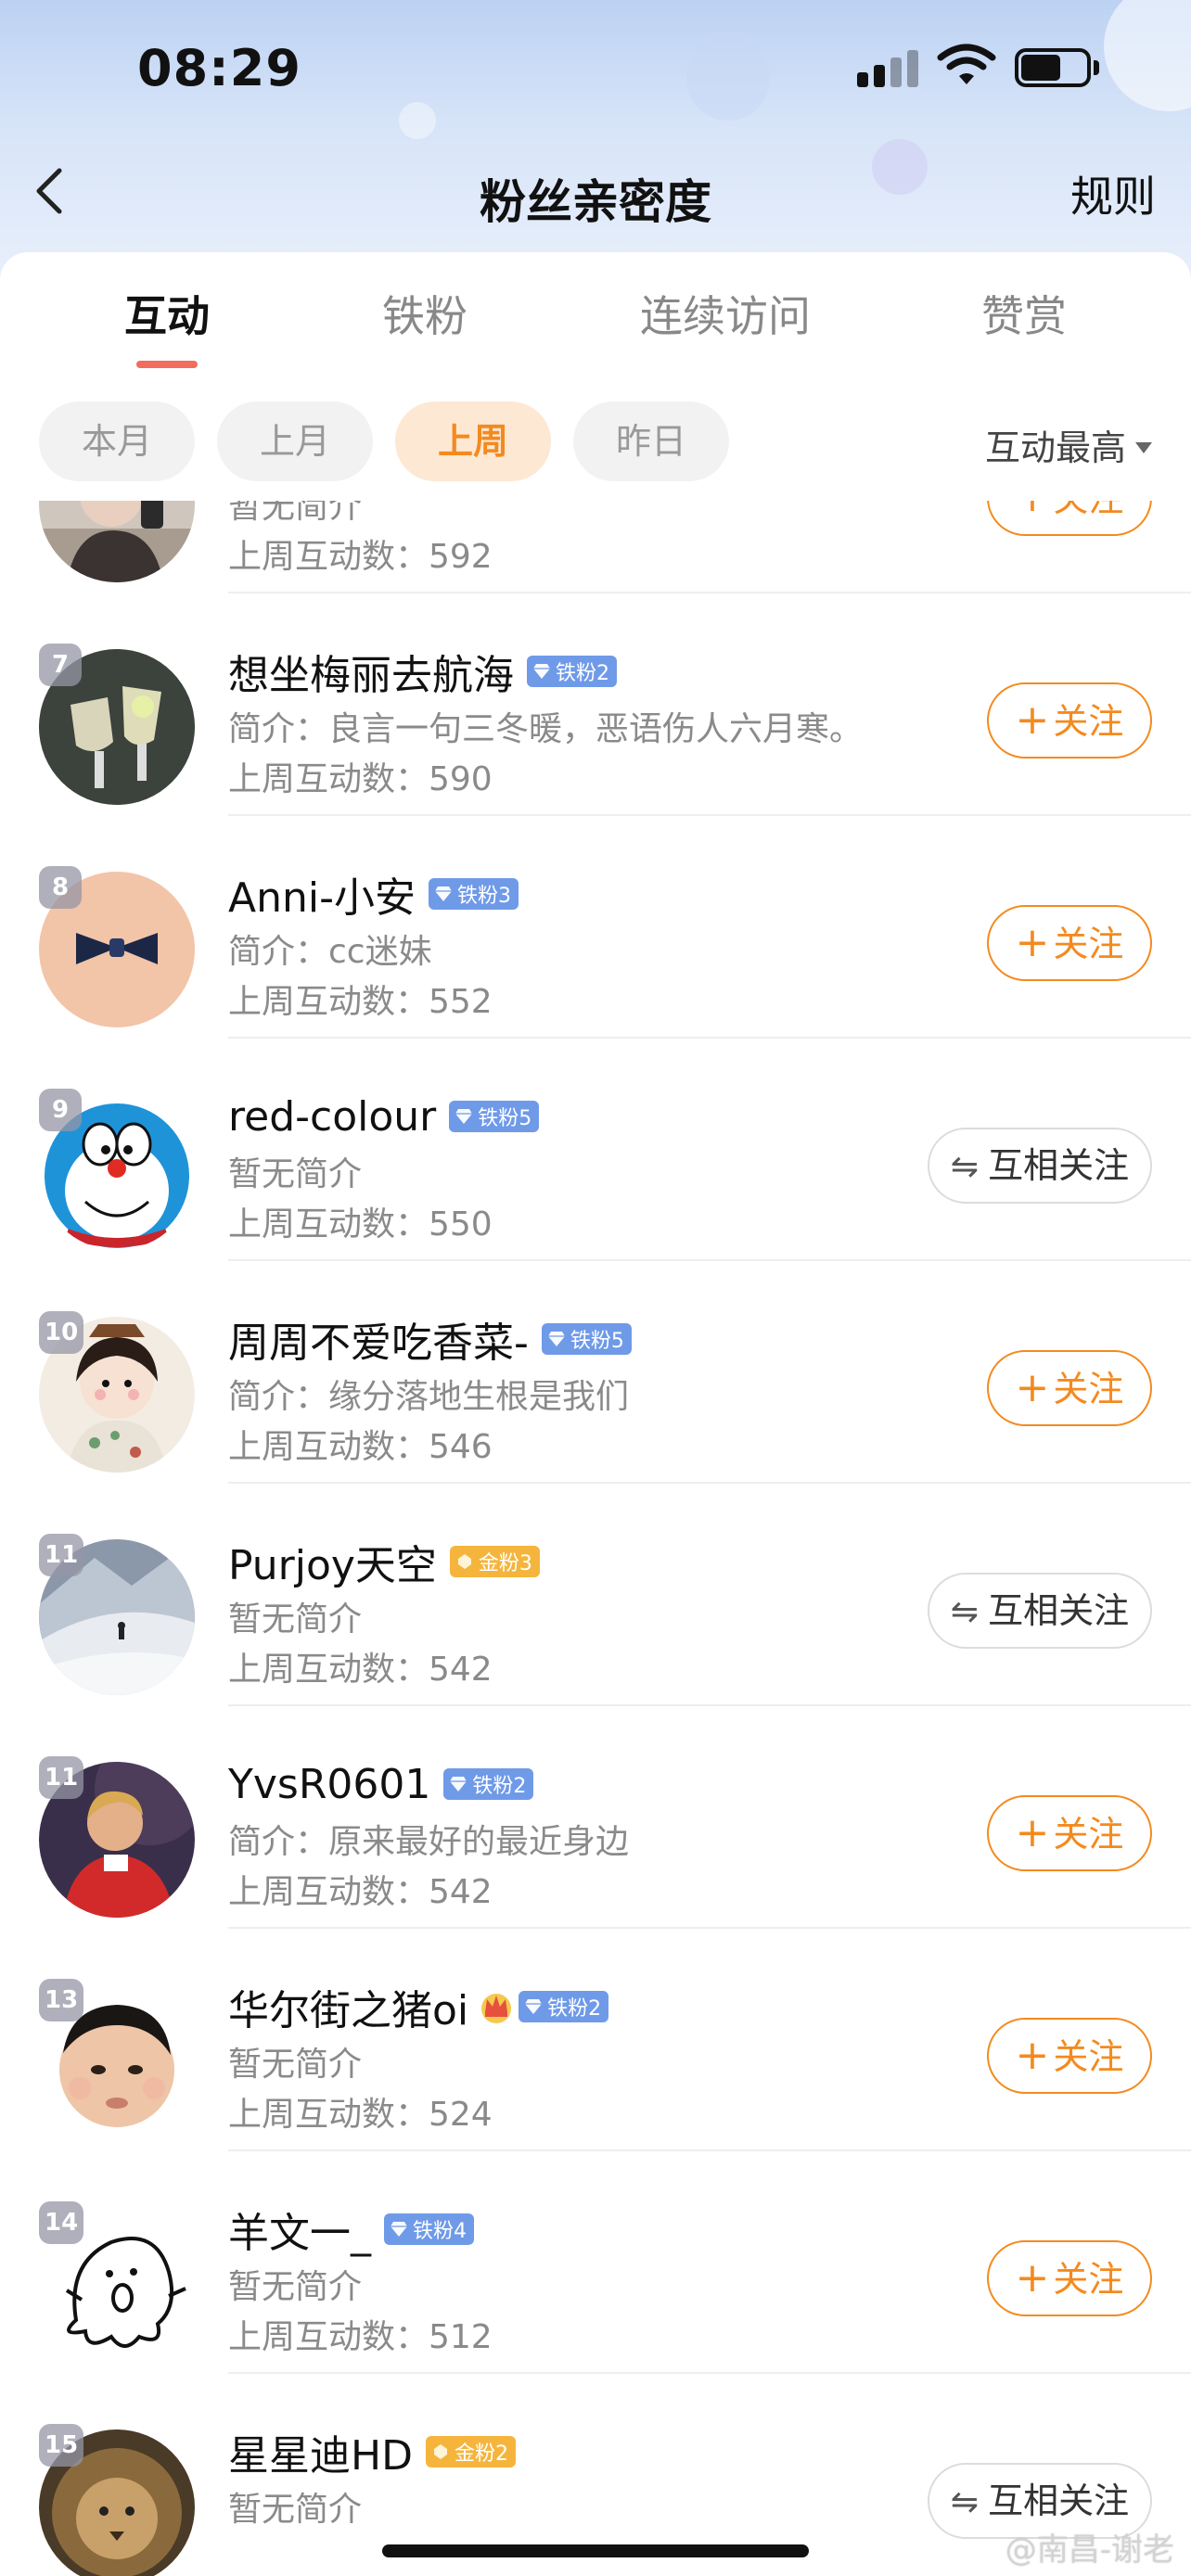 This screenshot has height=2576, width=1191. I want to click on fan-info: Anni-小安 铁粉3 简介：cc迷妹 上周互动数：552, so click(580, 944).